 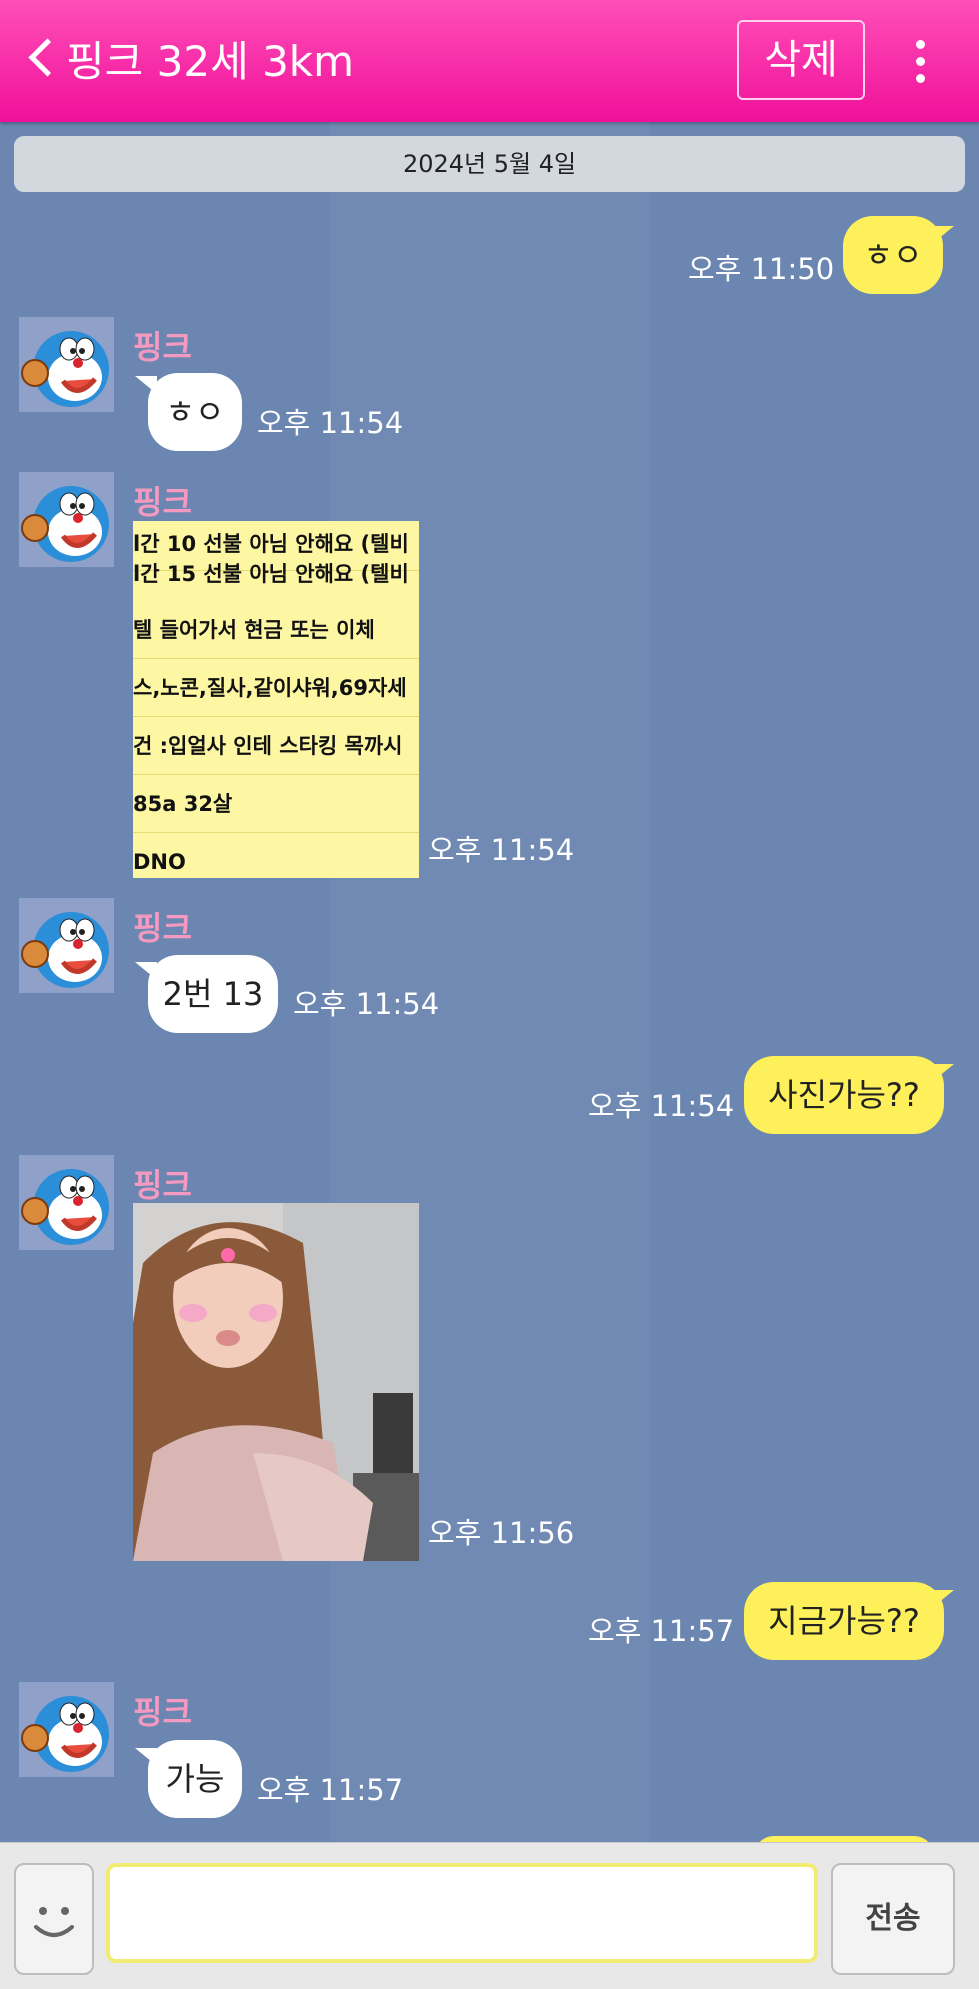 I want to click on message-composer: 전송, so click(x=489, y=1915).